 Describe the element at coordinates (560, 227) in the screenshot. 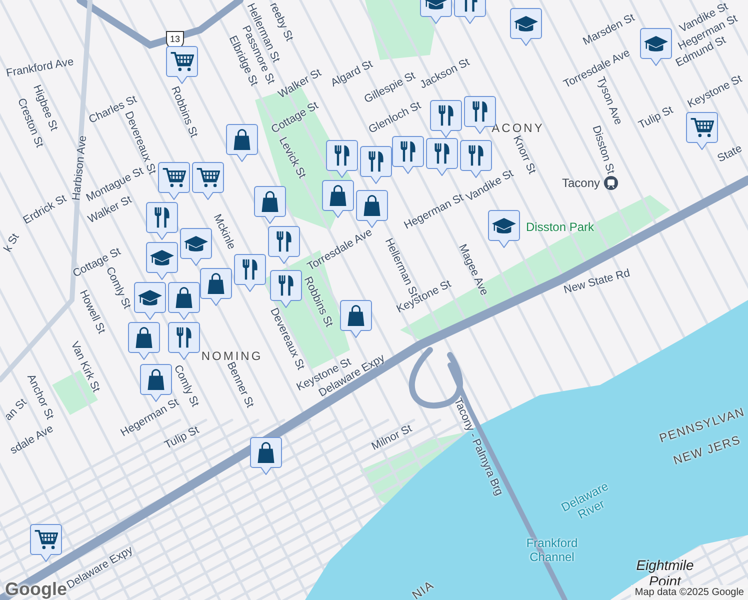

I see `park-label: Disston Park` at that location.